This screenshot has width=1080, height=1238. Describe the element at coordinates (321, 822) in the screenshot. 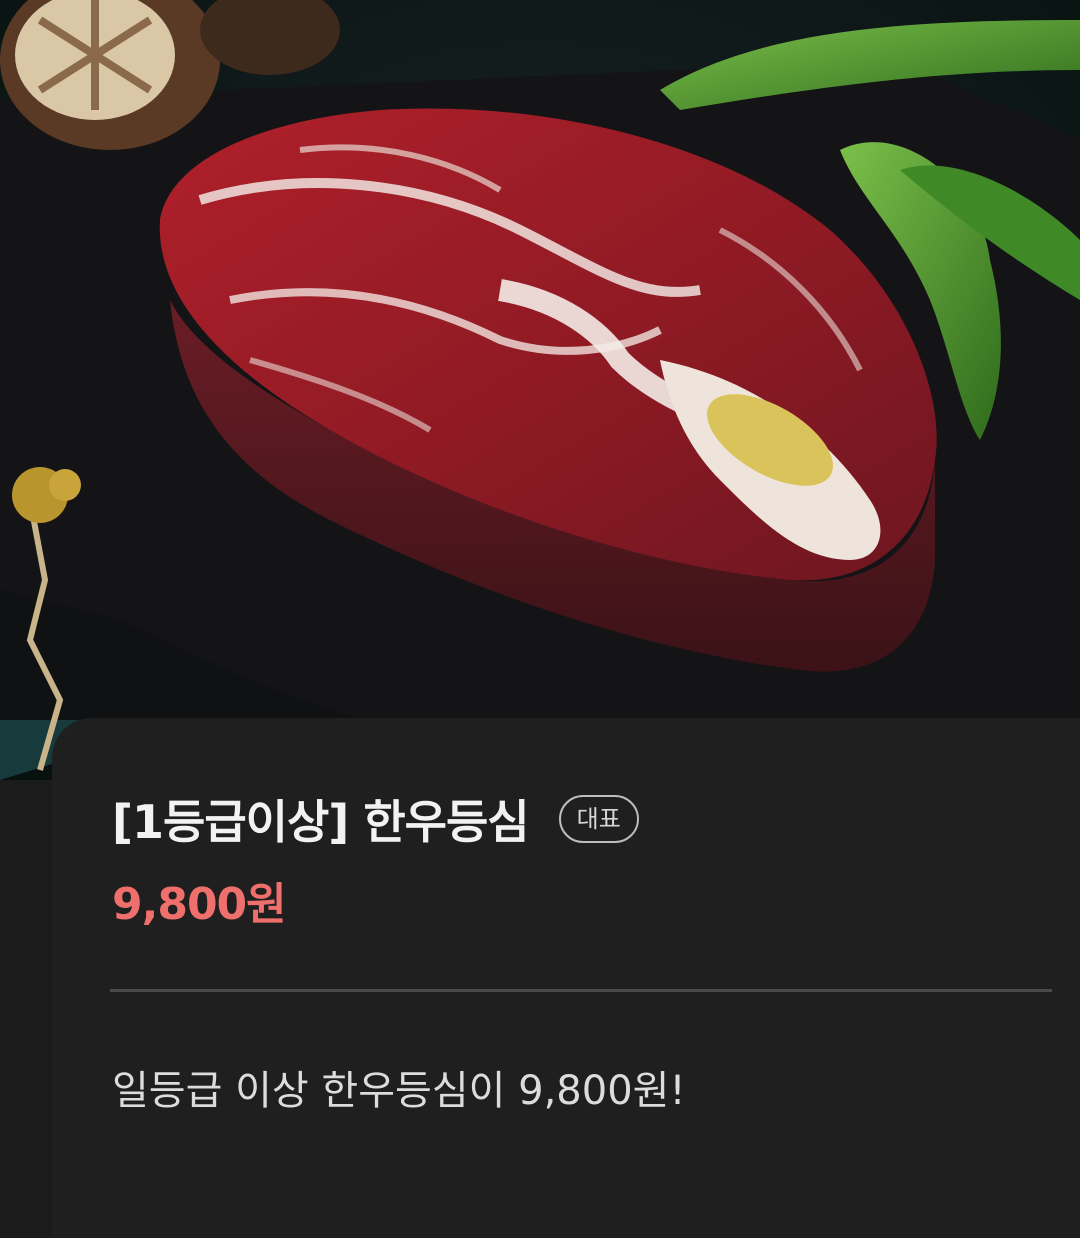

I see `product-title: [1등급이상] 한우등심` at that location.